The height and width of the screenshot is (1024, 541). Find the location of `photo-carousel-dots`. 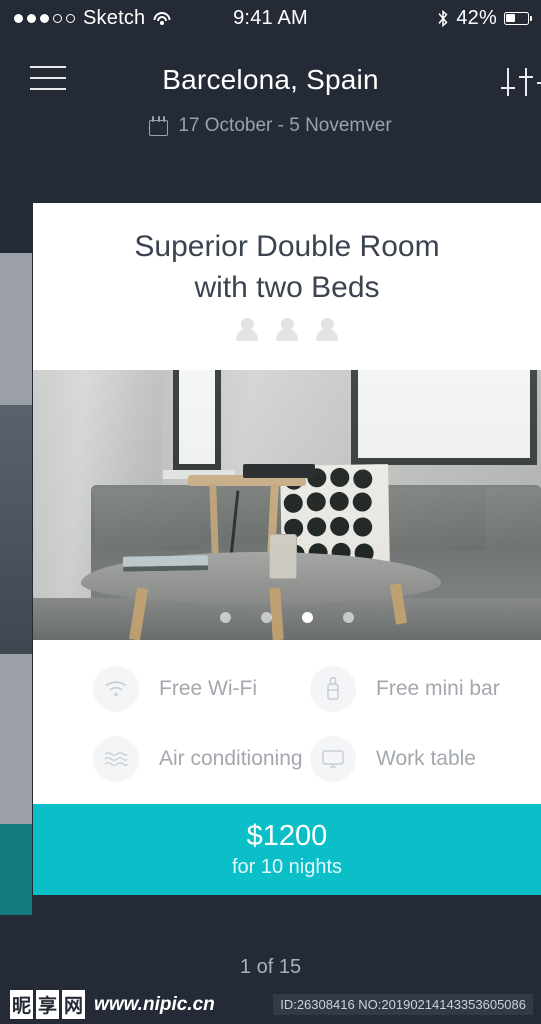

photo-carousel-dots is located at coordinates (287, 617).